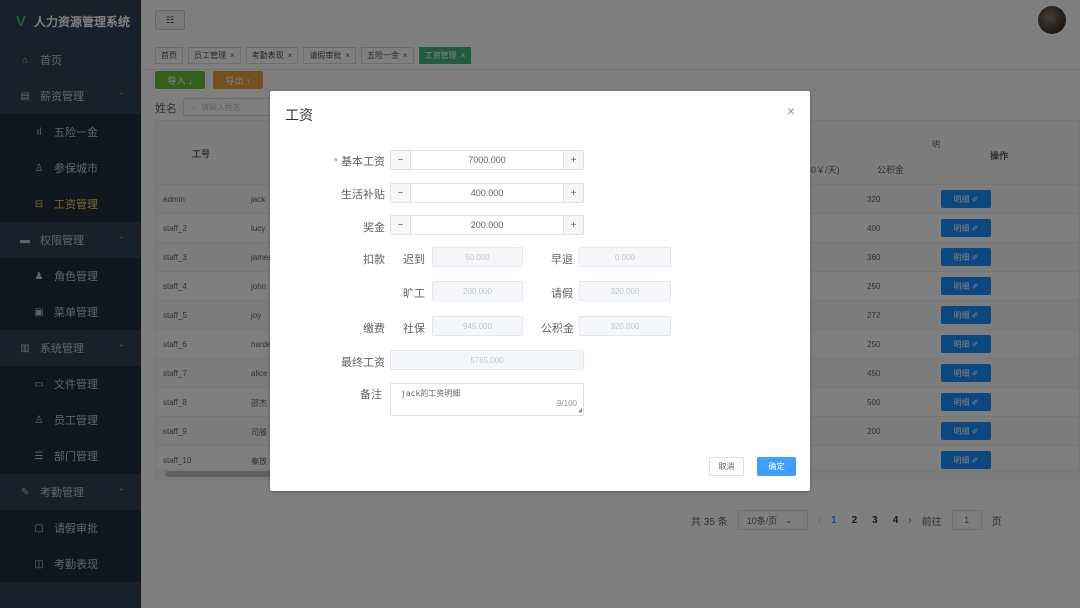 This screenshot has width=1080, height=608. Describe the element at coordinates (477, 326) in the screenshot. I see `social-value: 945.000` at that location.